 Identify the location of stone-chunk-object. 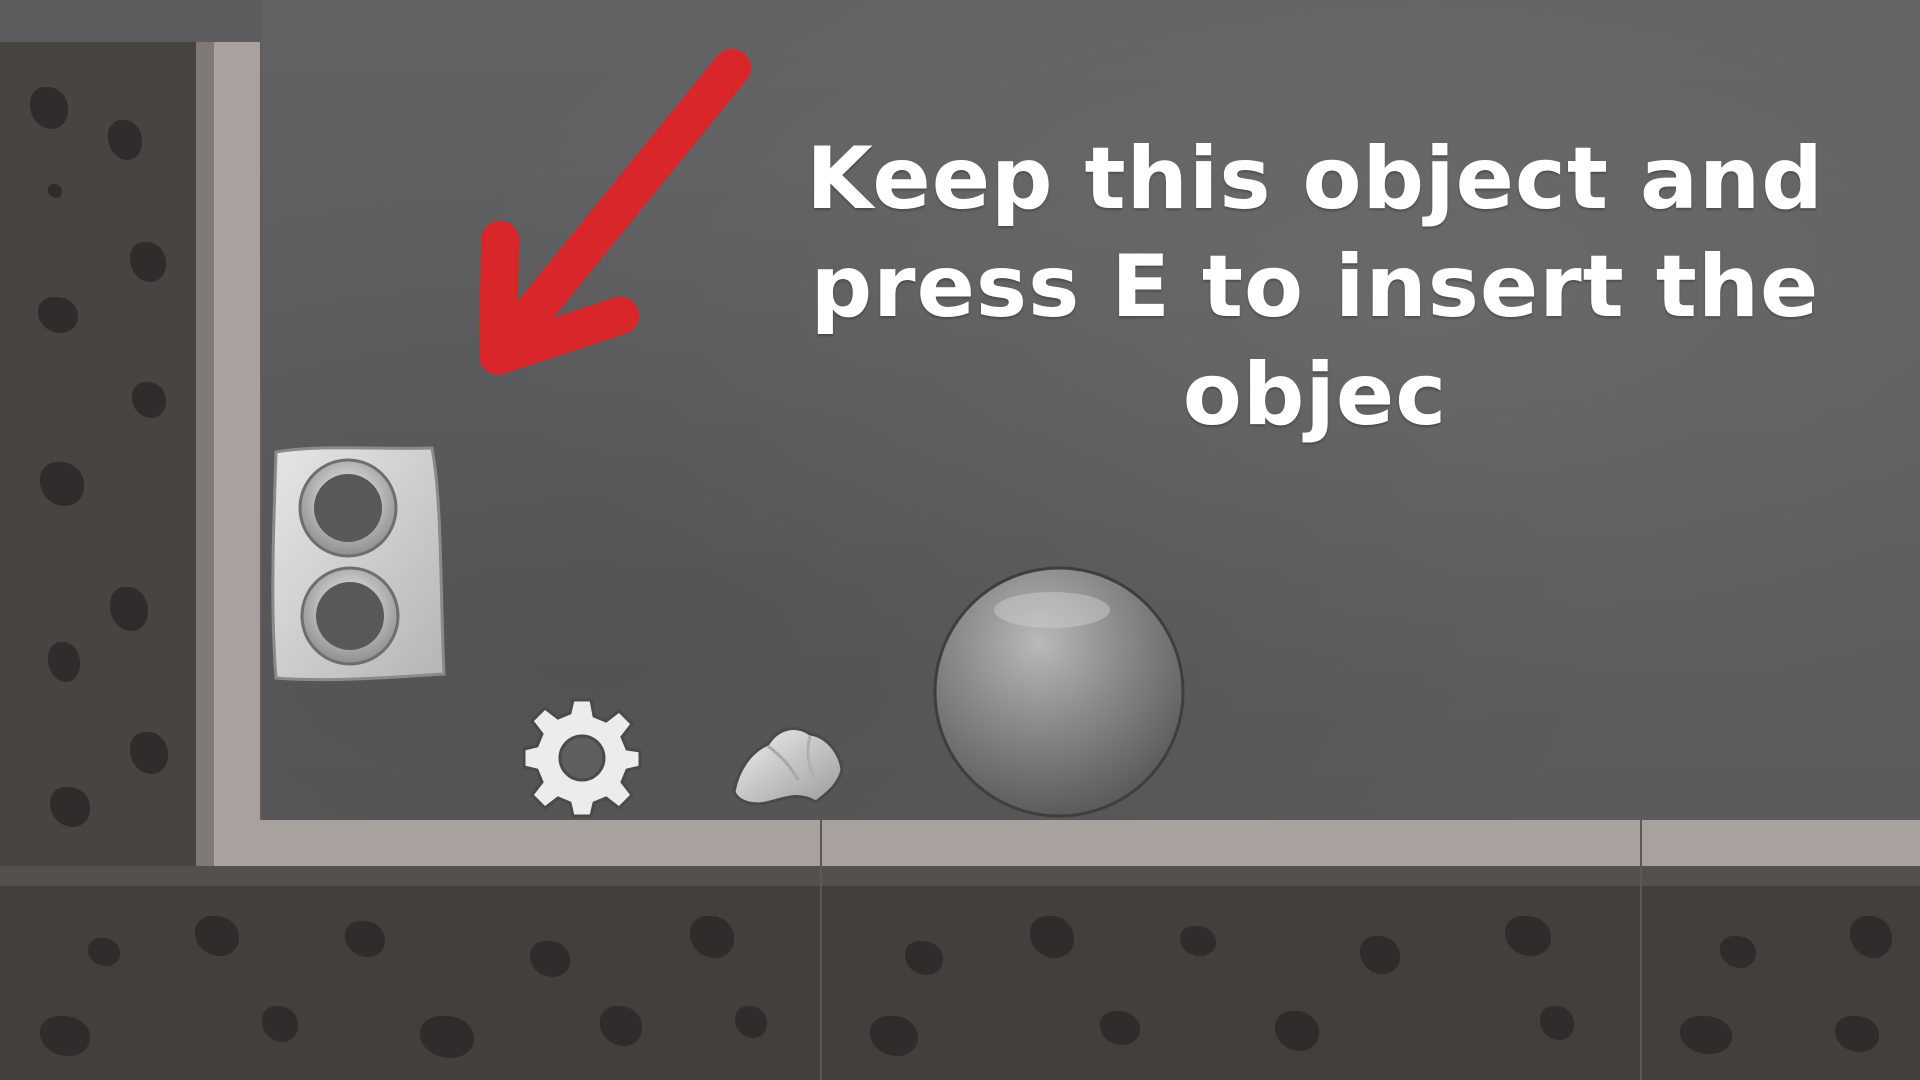
(787, 765).